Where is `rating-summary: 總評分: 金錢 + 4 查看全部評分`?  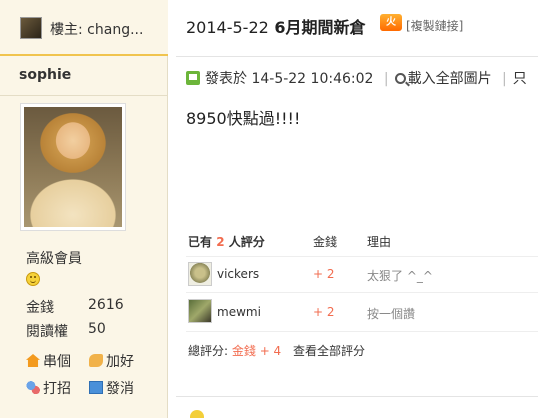 rating-summary: 總評分: 金錢 + 4 查看全部評分 is located at coordinates (276, 350).